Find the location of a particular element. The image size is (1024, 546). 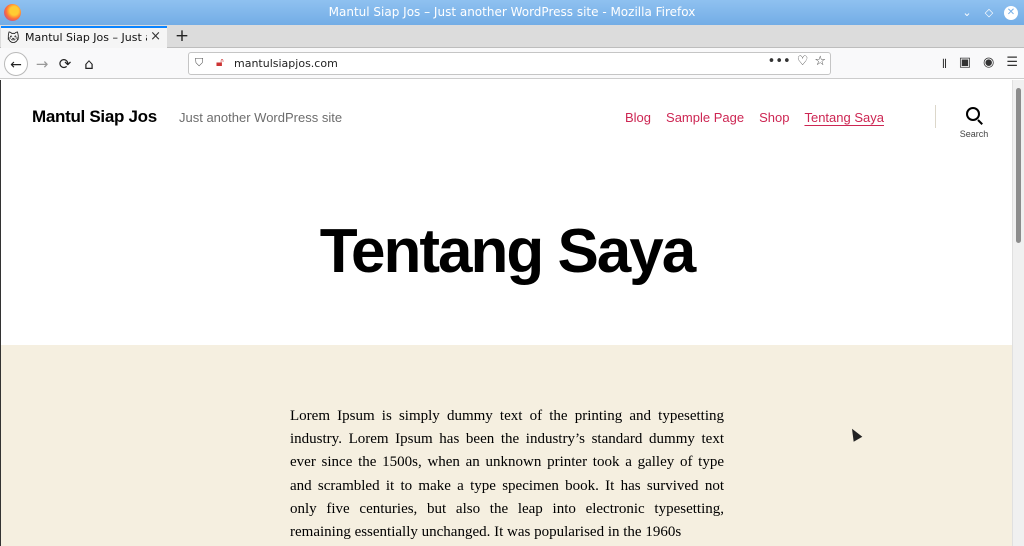

home-button: ⌂ is located at coordinates (89, 64).